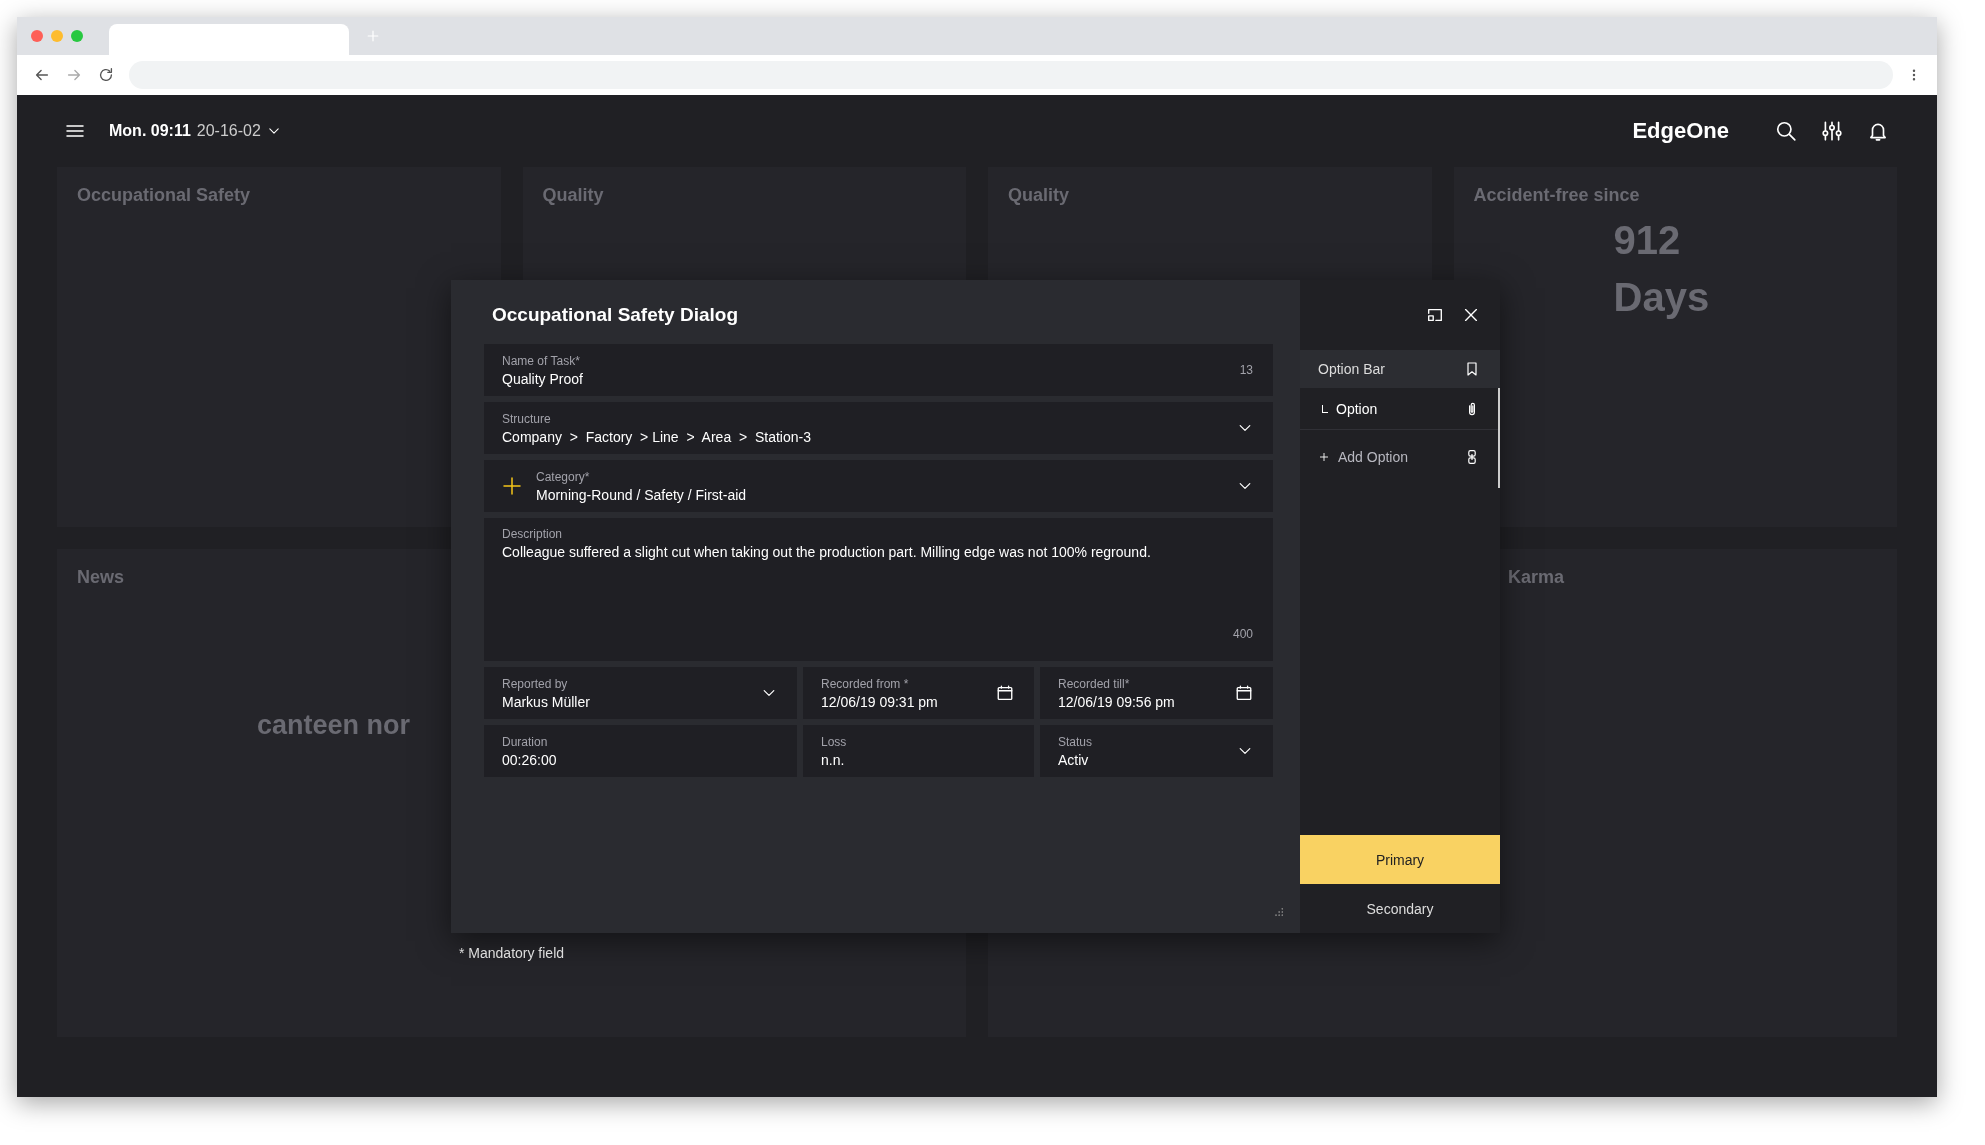 This screenshot has width=1985, height=1145. Describe the element at coordinates (878, 370) in the screenshot. I see `text-field: Name of Task* Quality Proof 13` at that location.